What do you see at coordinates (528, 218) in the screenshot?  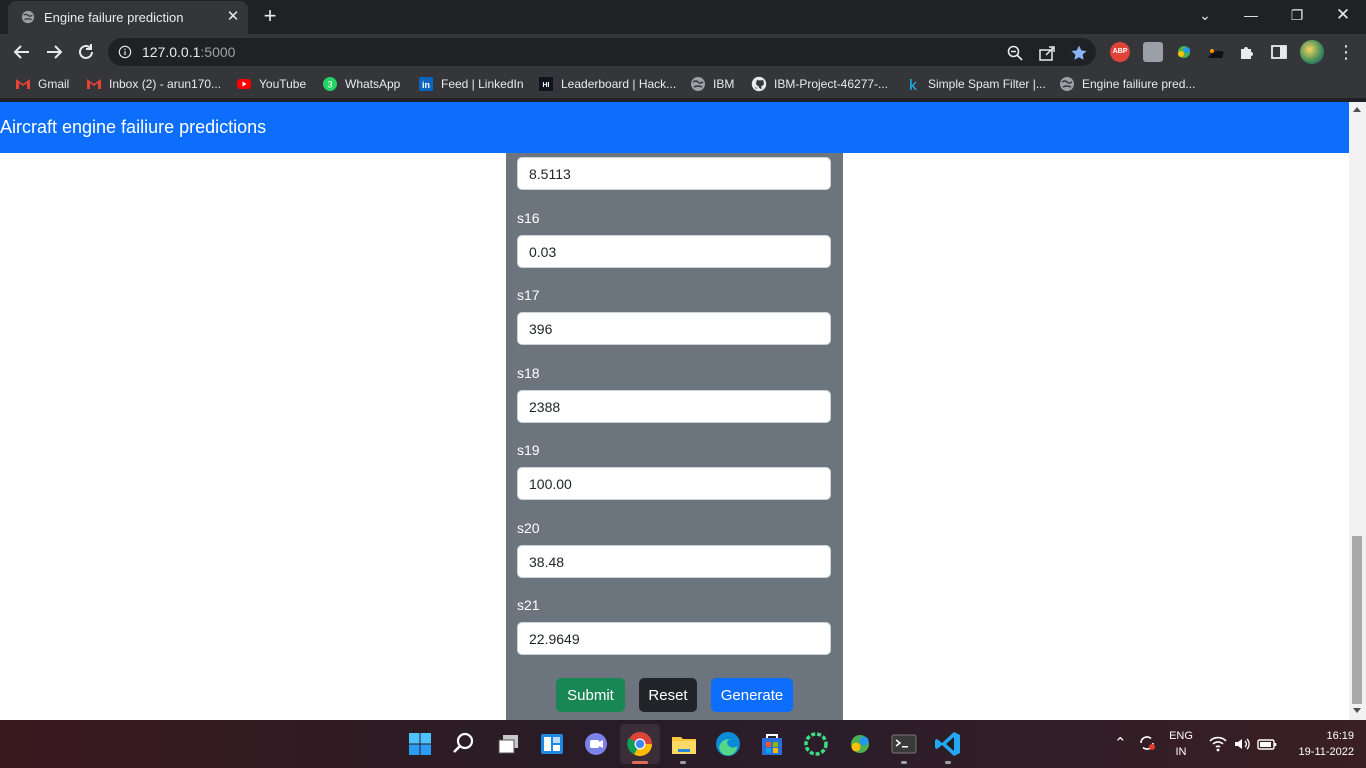 I see `field-label-s16: s16` at bounding box center [528, 218].